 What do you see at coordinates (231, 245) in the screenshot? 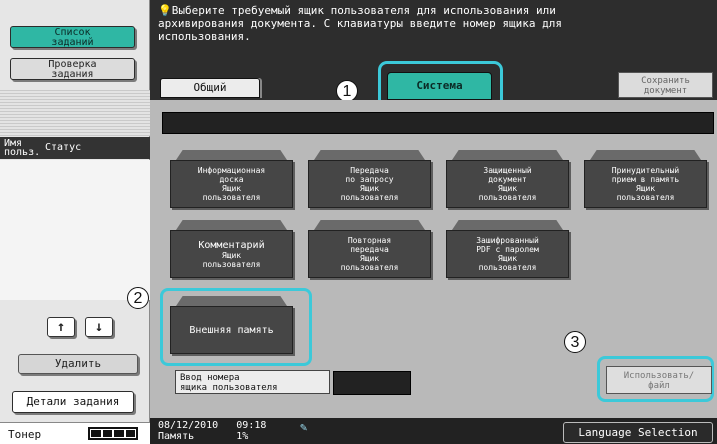
I see `box-label: Комментарий` at bounding box center [231, 245].